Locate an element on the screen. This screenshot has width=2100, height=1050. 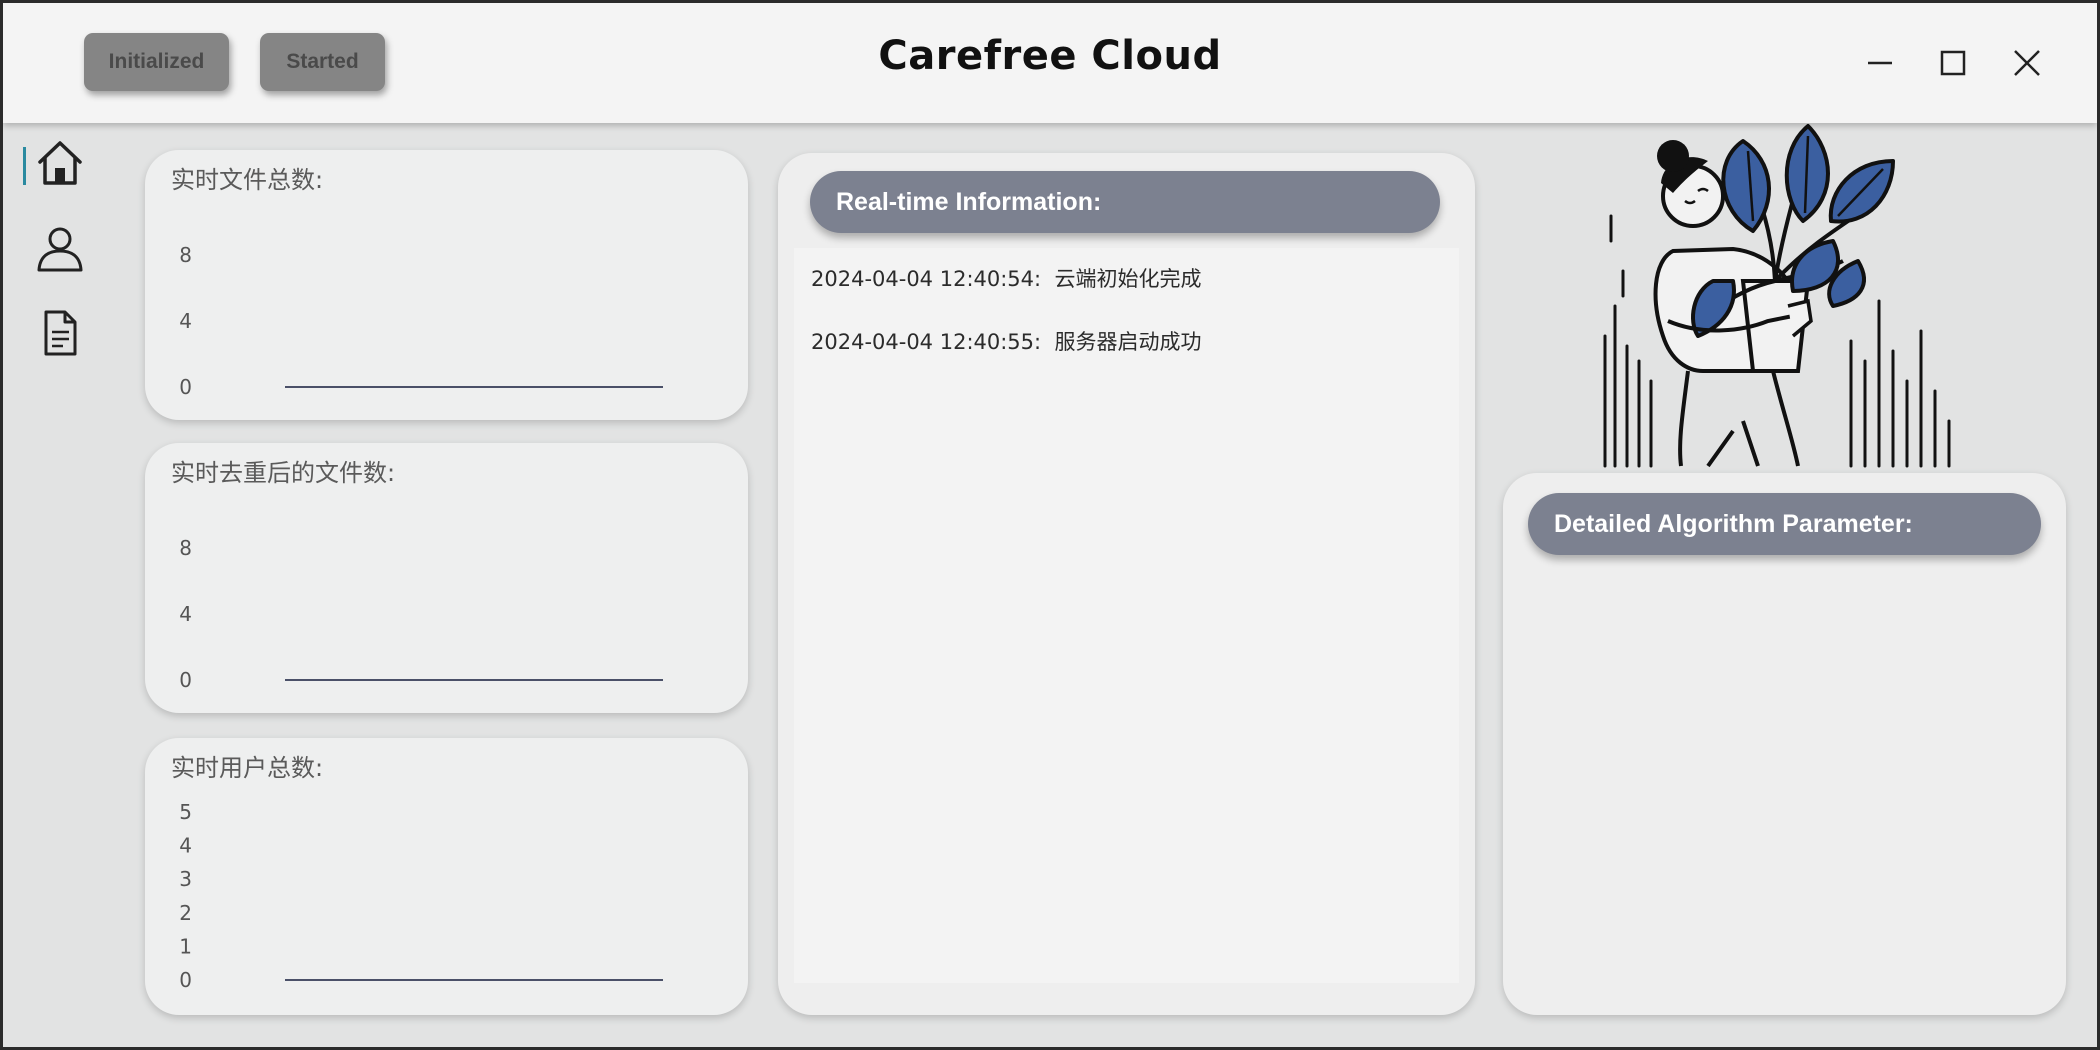
chart-card-total-users: 实时用户总数: 012345 is located at coordinates (446, 876).